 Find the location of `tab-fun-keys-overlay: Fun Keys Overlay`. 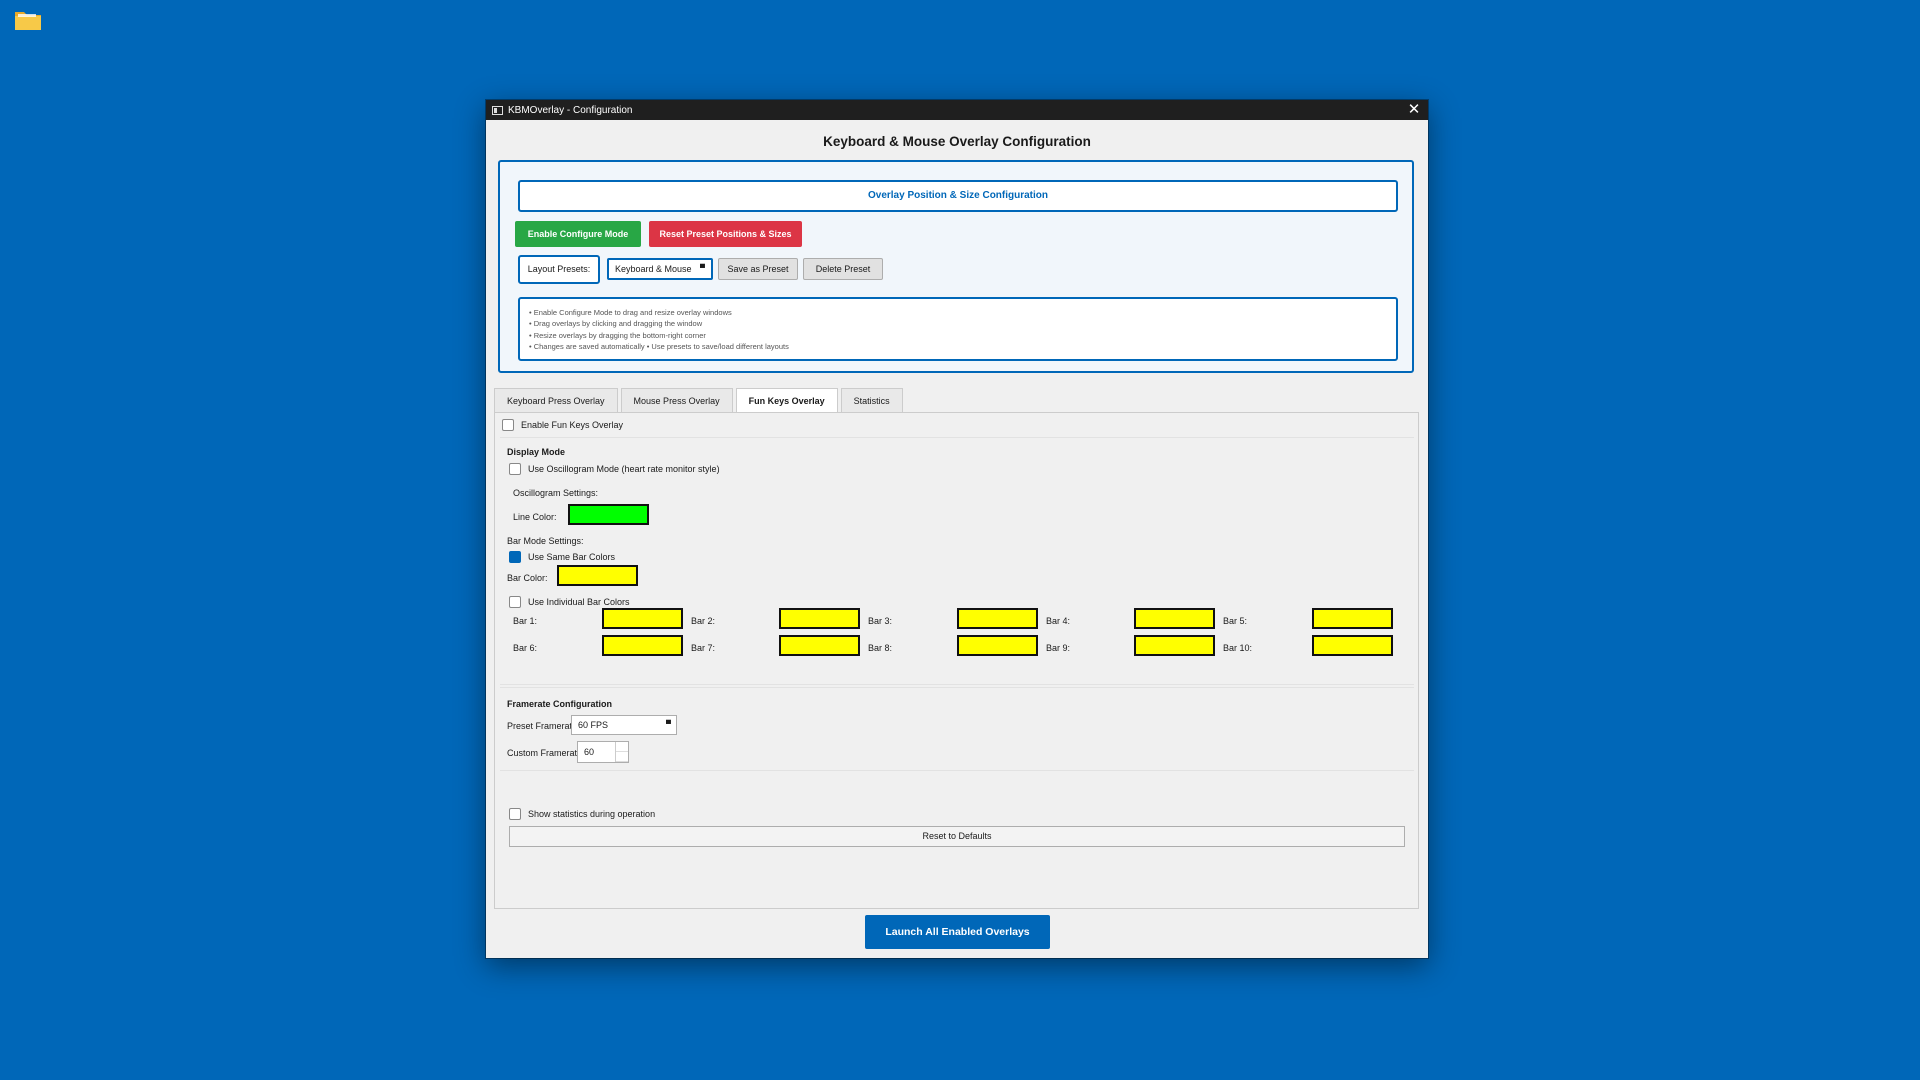

tab-fun-keys-overlay: Fun Keys Overlay is located at coordinates (786, 400).